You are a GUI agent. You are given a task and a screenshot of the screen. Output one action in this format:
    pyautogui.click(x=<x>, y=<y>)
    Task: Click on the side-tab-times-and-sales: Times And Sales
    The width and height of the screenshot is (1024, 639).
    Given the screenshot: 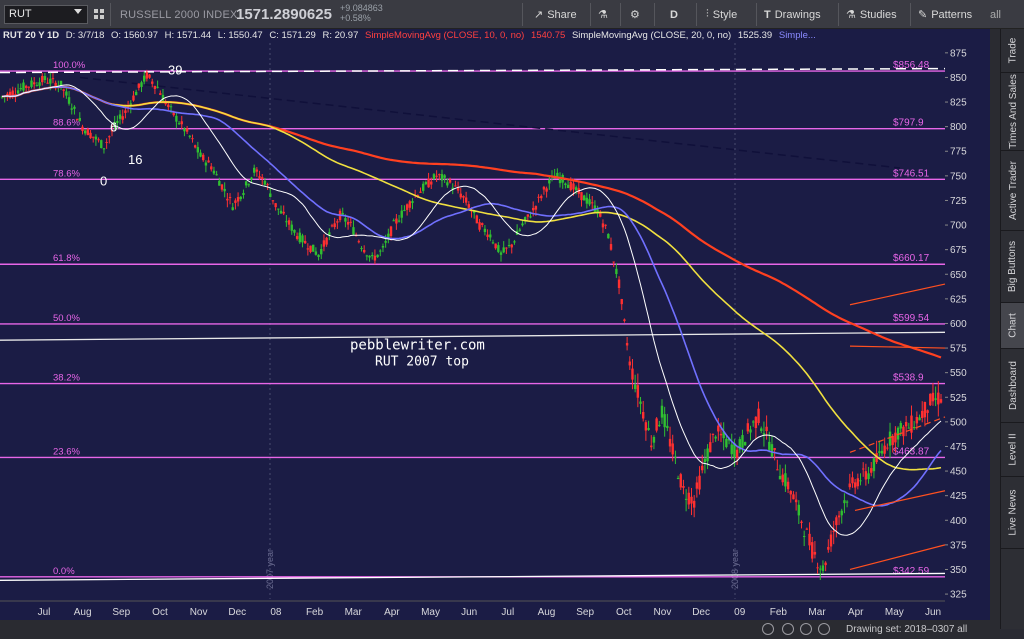 What is the action you would take?
    pyautogui.click(x=1012, y=112)
    